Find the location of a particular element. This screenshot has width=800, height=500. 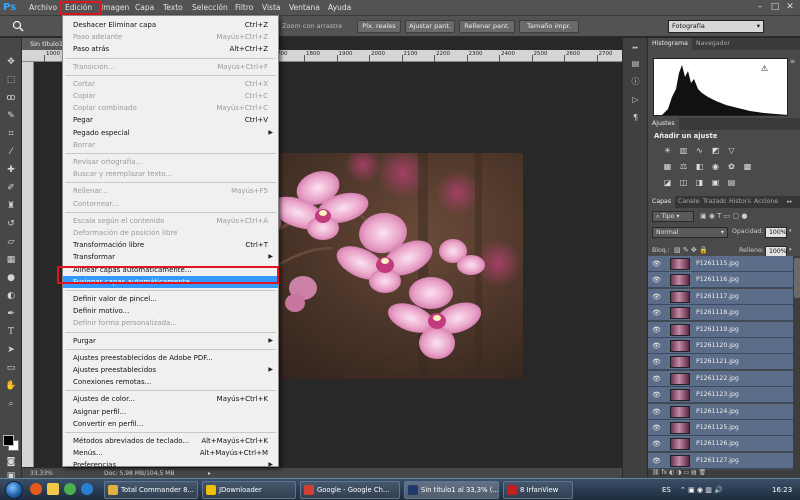

gradient-map-icon: ▤ is located at coordinates (731, 182).